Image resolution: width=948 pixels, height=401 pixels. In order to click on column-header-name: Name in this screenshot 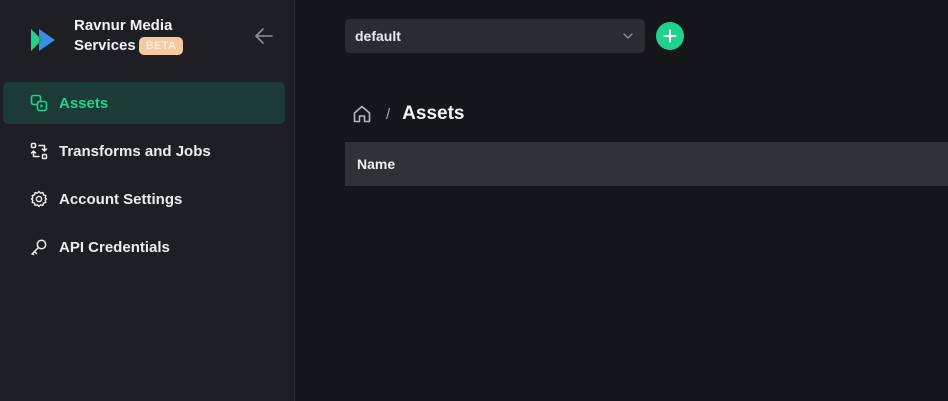, I will do `click(376, 164)`.